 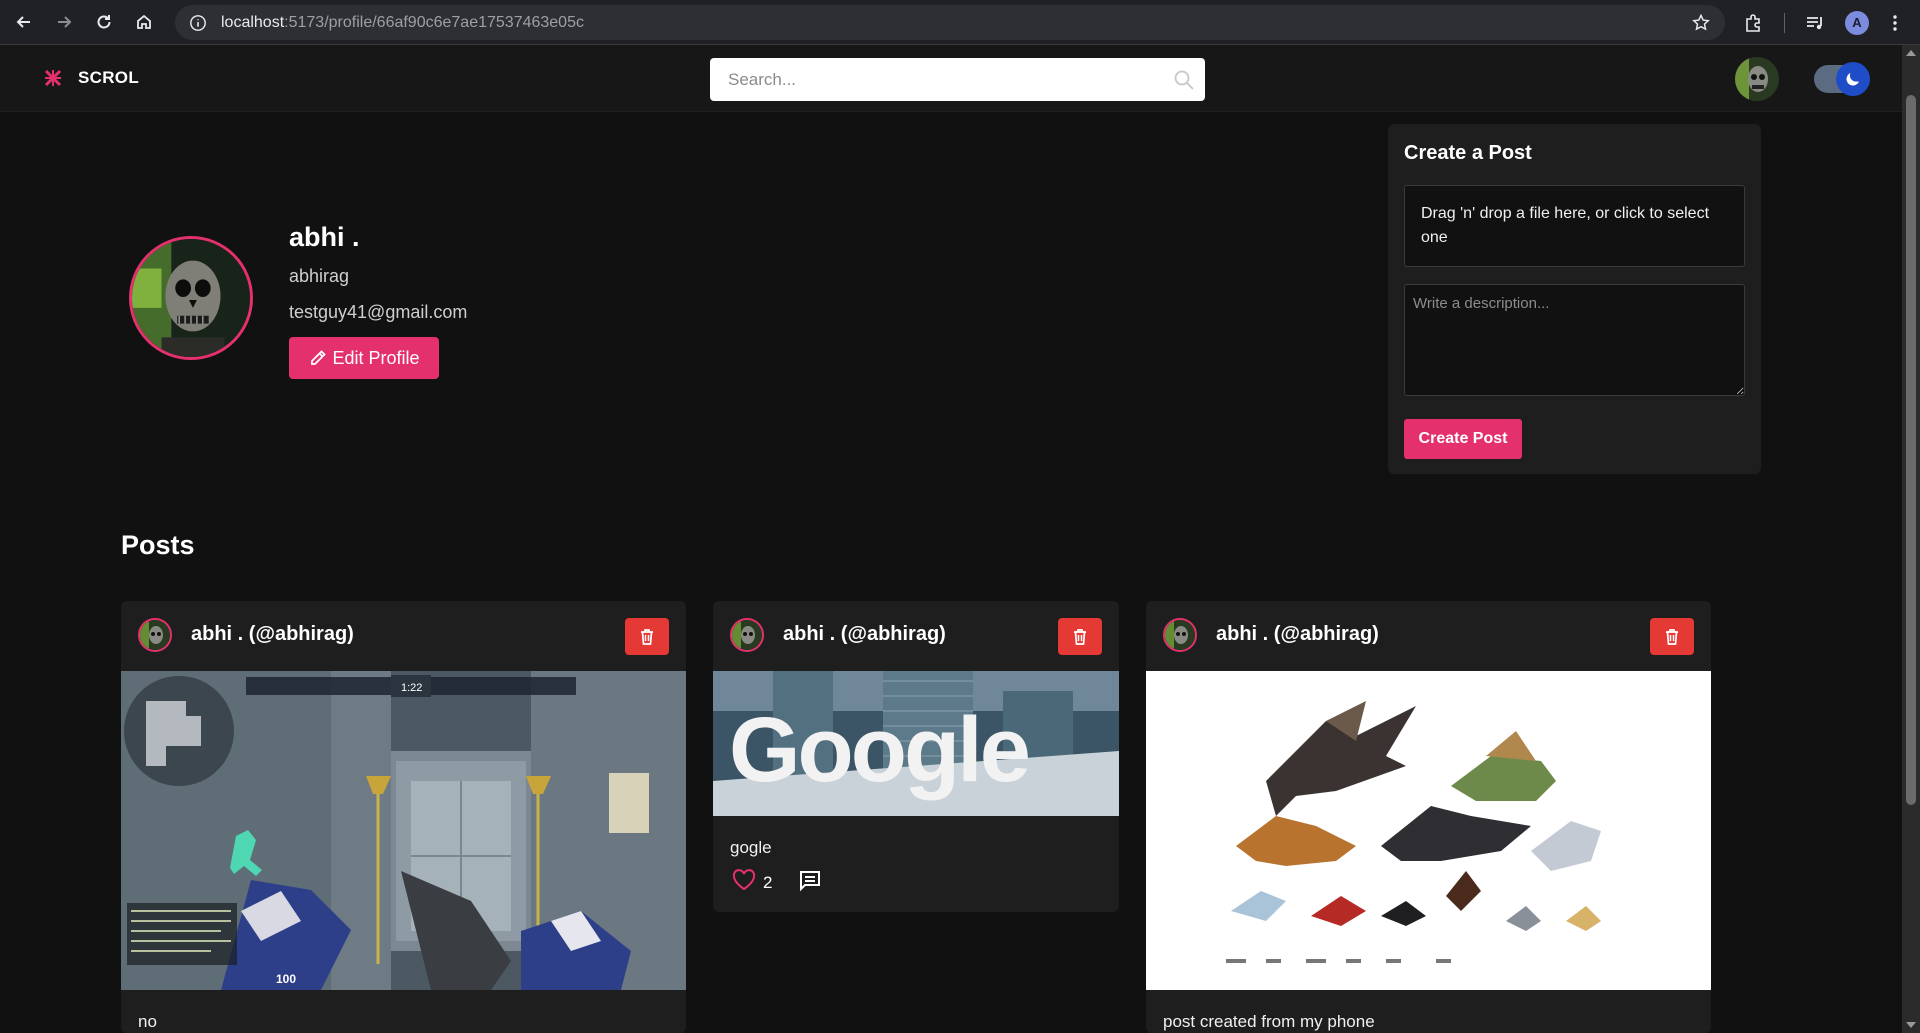 What do you see at coordinates (810, 882) in the screenshot?
I see `comment-icon` at bounding box center [810, 882].